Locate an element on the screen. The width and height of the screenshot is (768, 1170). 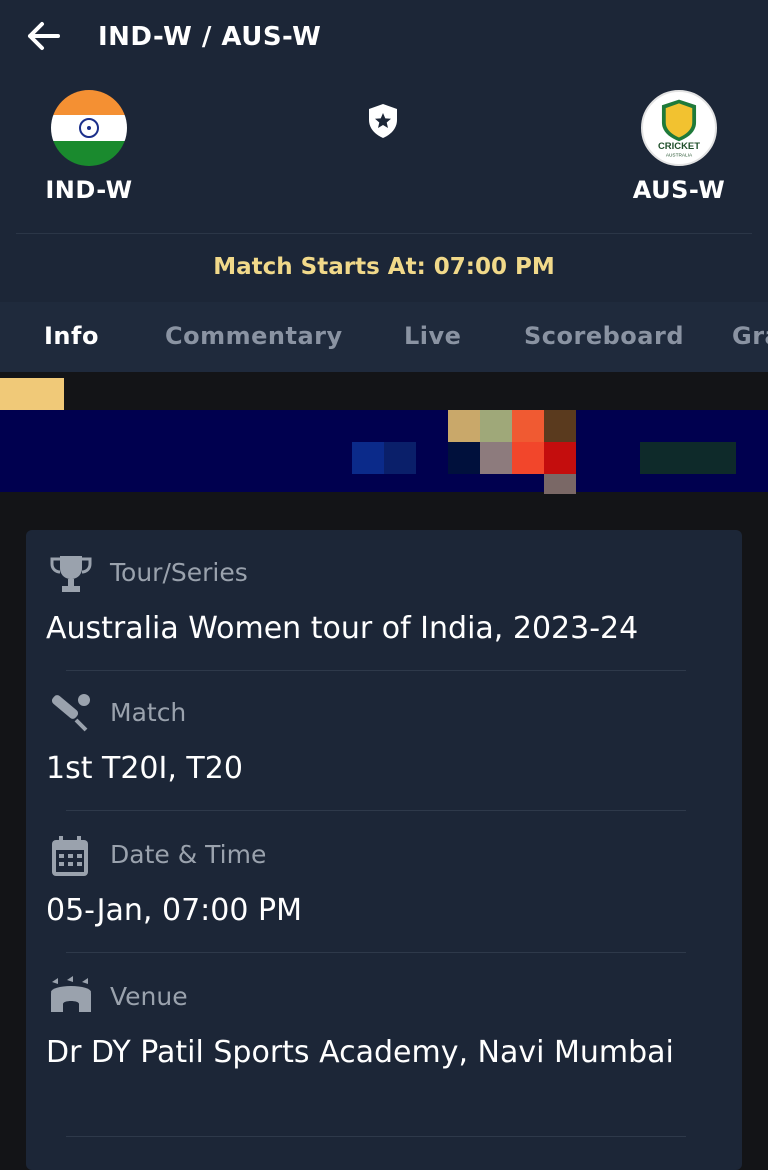
away-team: CRICKET AUSTRALIA AUS-W is located at coordinates (679, 147).